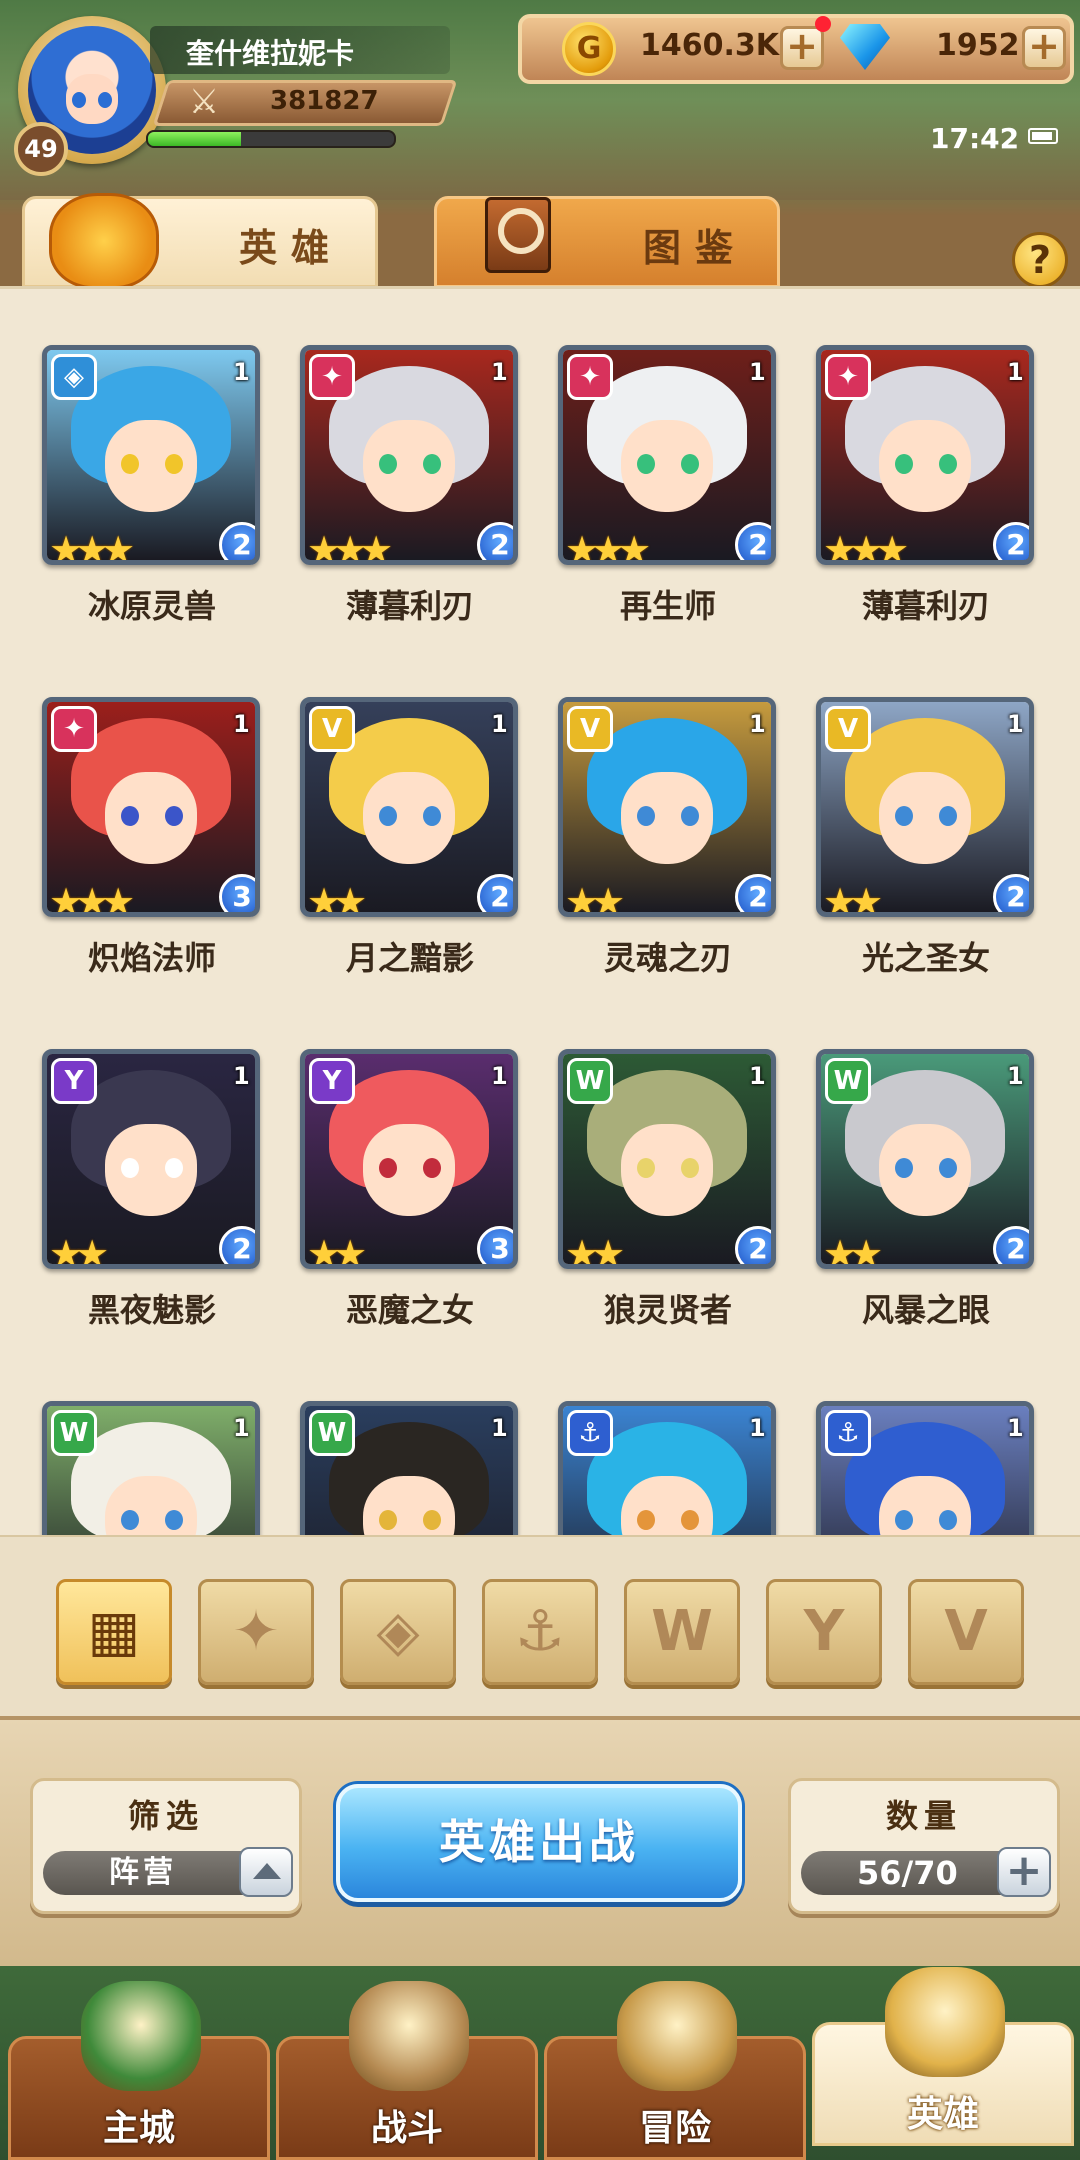  Describe the element at coordinates (518, 235) in the screenshot. I see `magnifier-book-icon` at that location.